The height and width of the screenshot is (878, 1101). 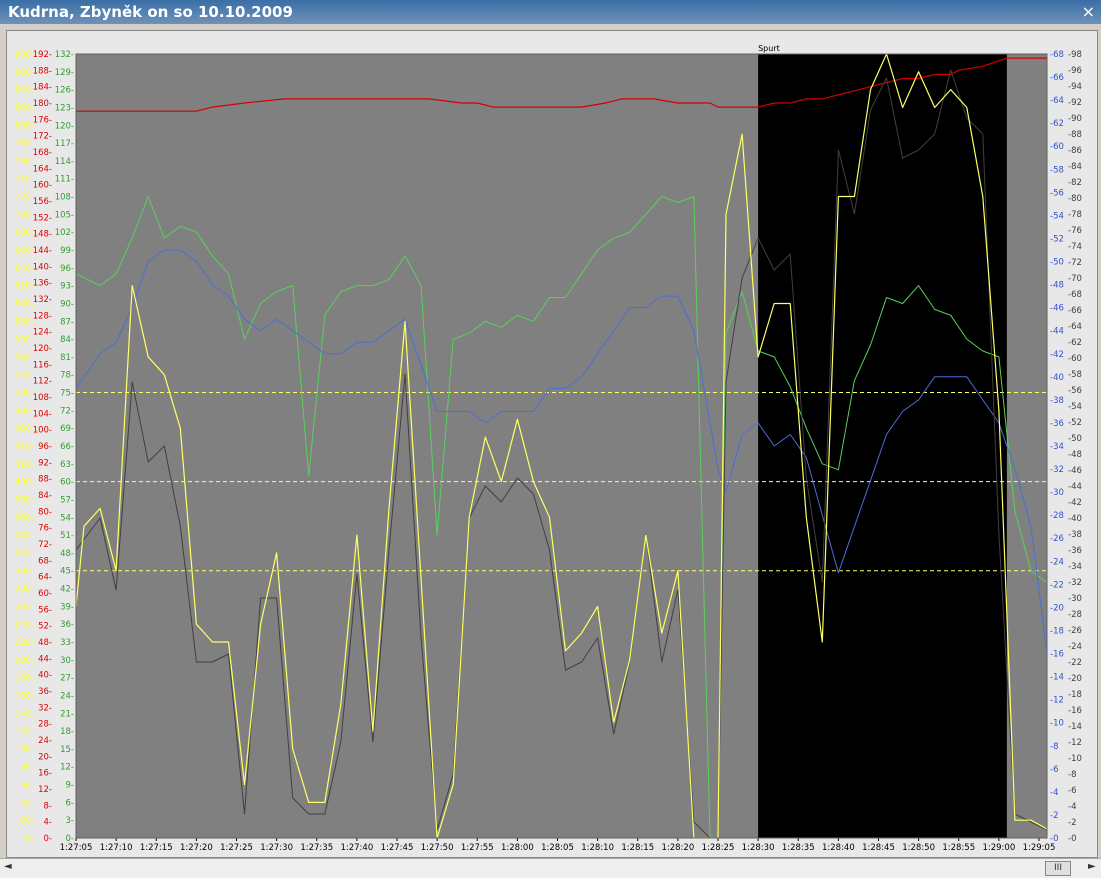 I want to click on x-tick-label: 1:28:00, so click(x=517, y=848).